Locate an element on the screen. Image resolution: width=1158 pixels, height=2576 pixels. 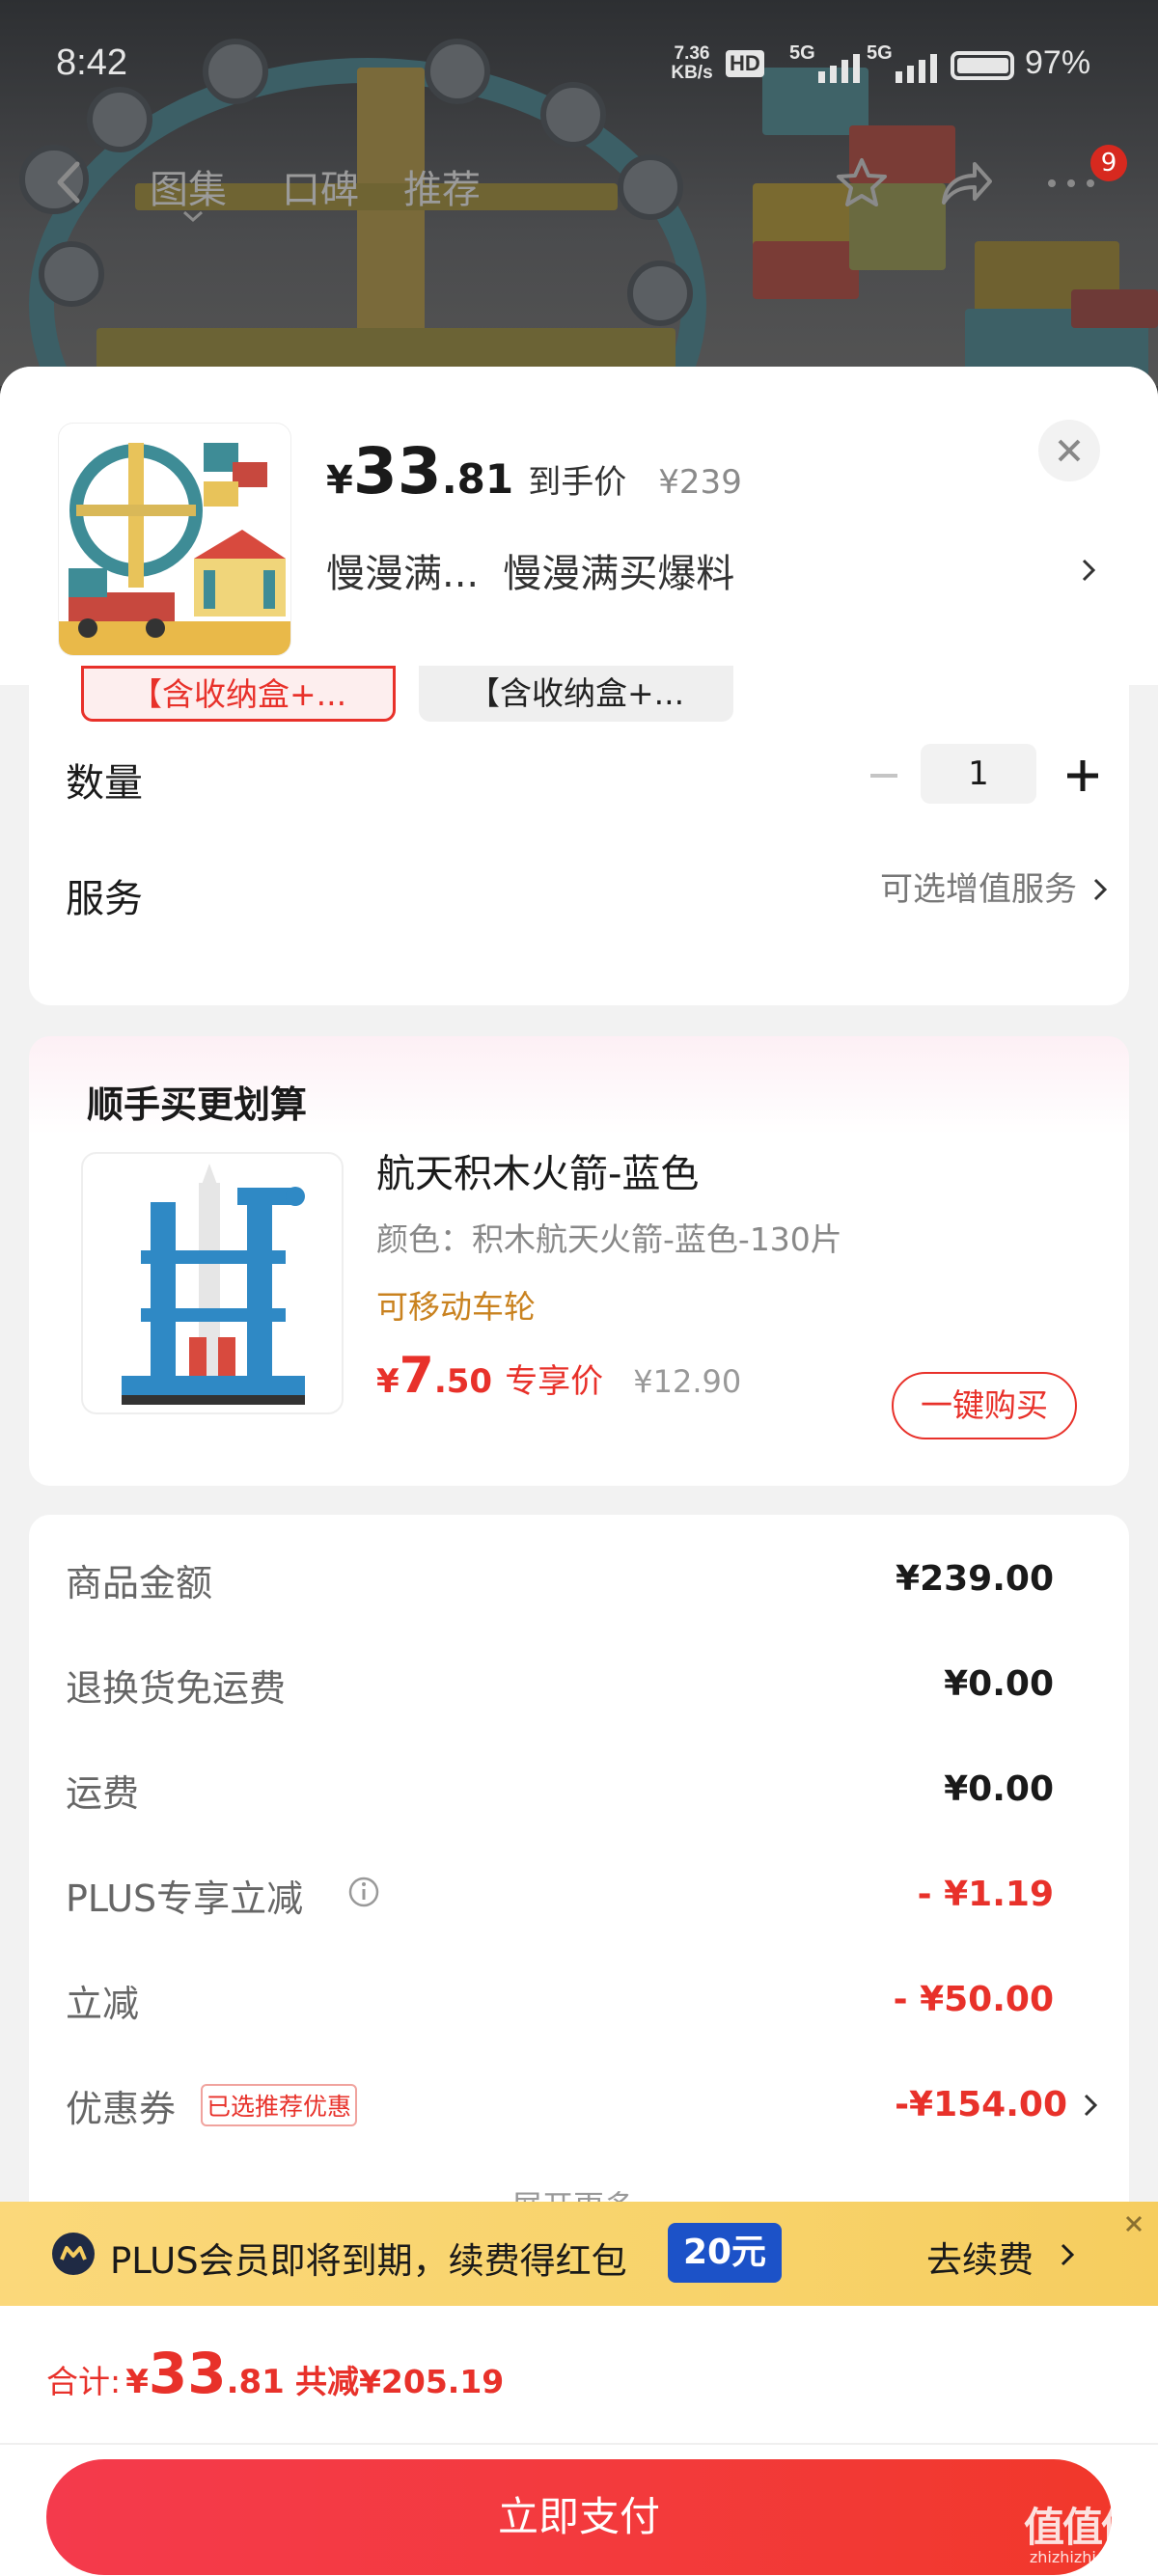
total-label: 合计: is located at coordinates (84, 2381).